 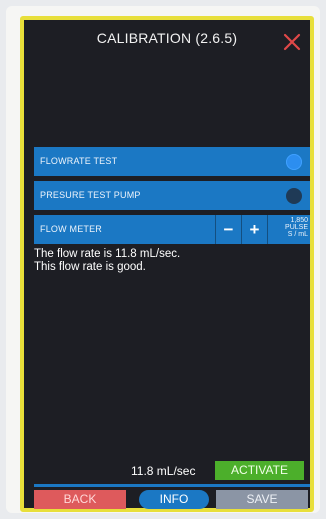 I want to click on close-button, so click(x=292, y=42).